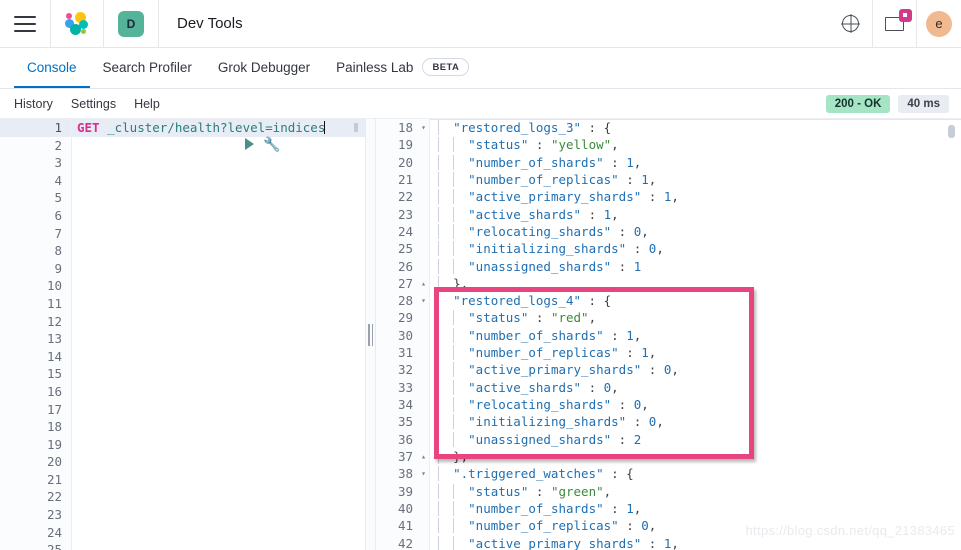 The image size is (961, 550). I want to click on json-token: "restored_logs_4", so click(517, 301).